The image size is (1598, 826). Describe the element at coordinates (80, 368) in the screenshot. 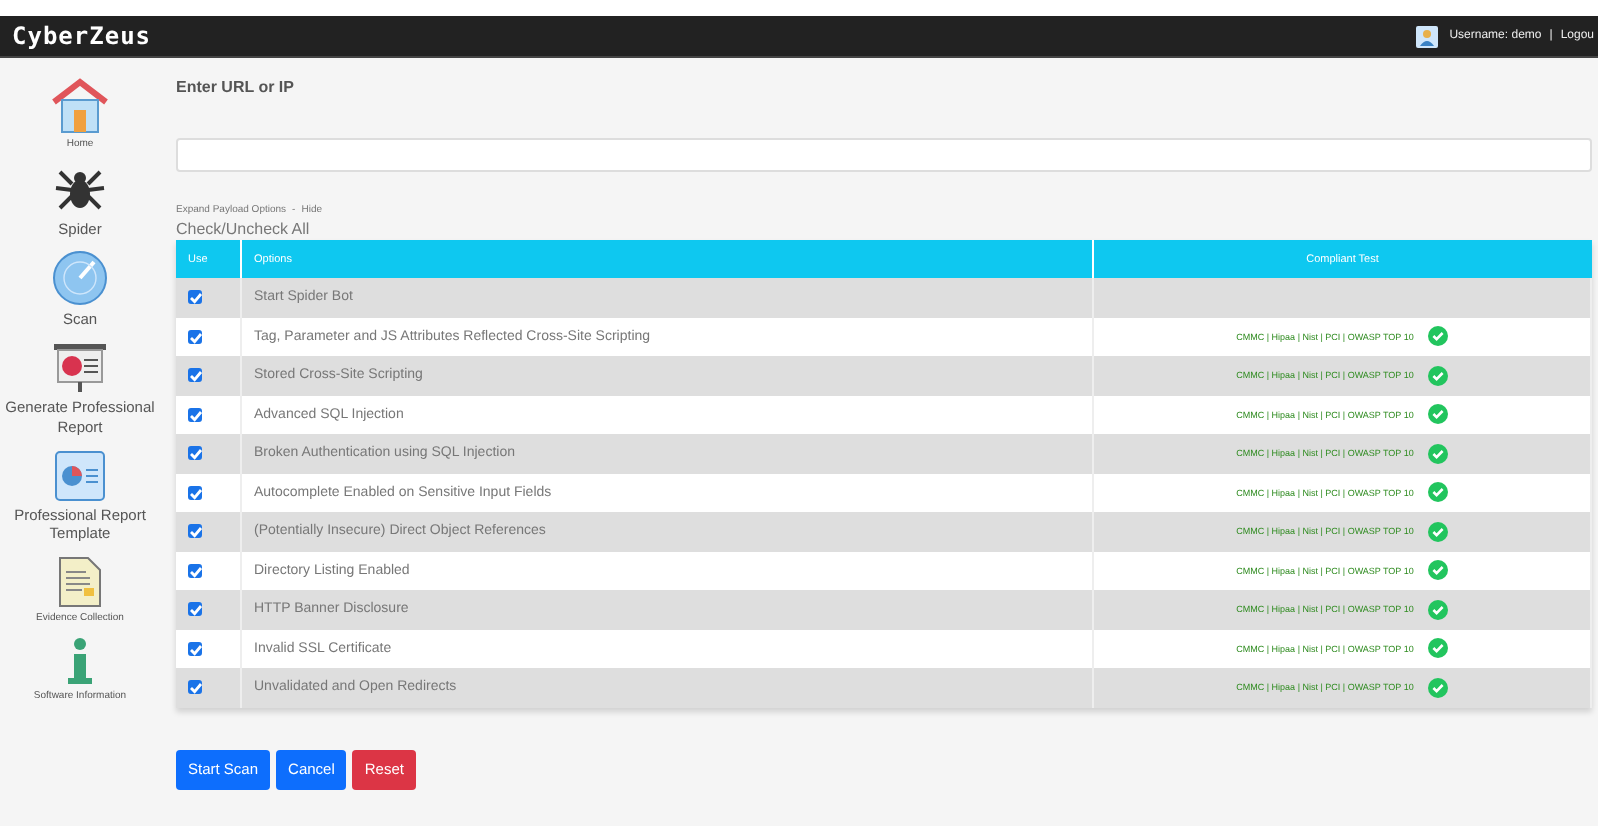

I see `presentation-board-icon` at that location.